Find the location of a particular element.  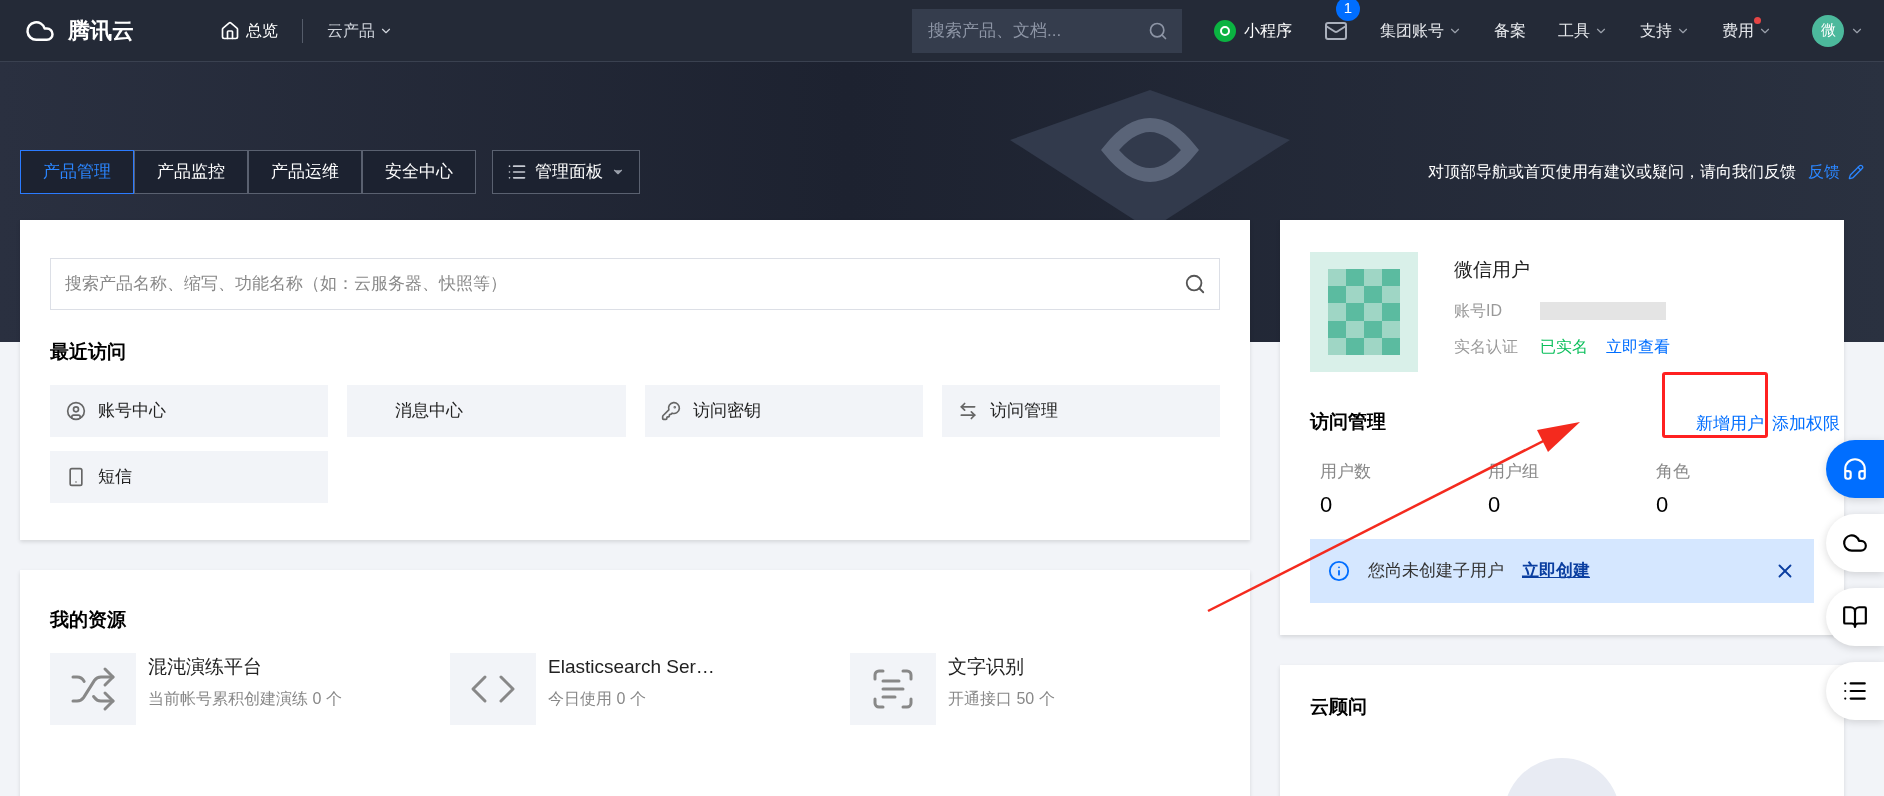

miniapp-link: 小程序 is located at coordinates (1253, 30).